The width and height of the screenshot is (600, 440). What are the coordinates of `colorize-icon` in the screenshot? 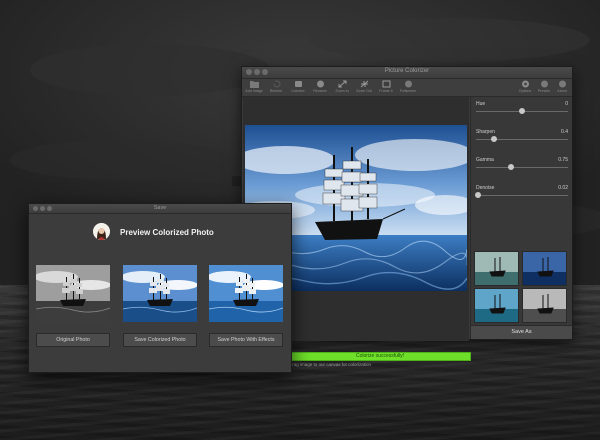 It's located at (298, 84).